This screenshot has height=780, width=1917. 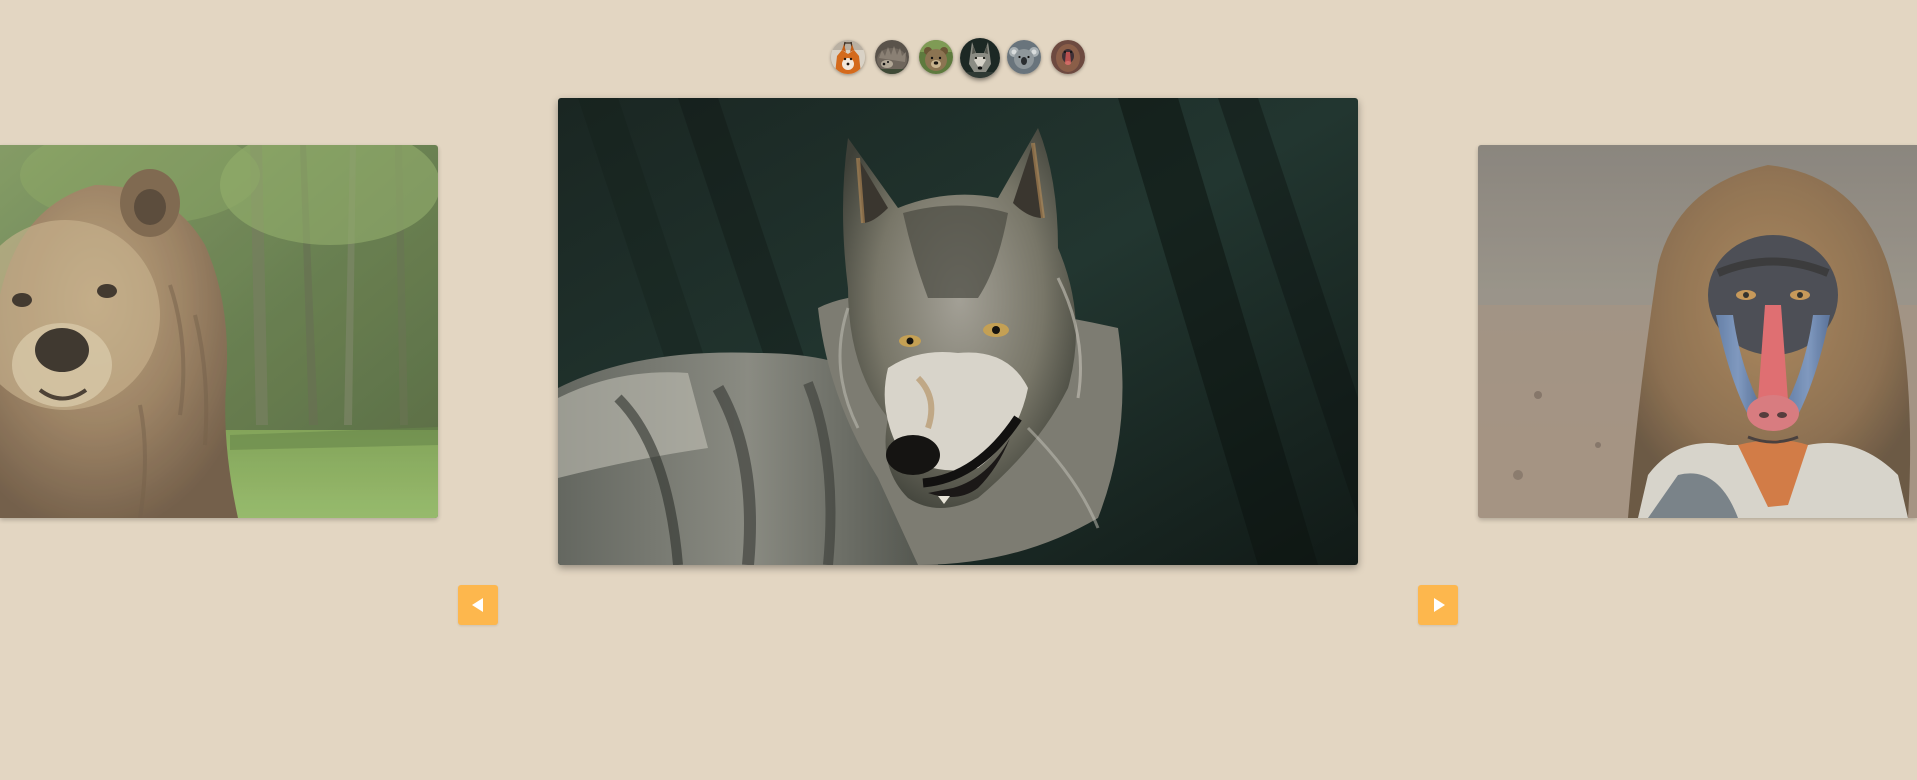 I want to click on hedgehog-thumbnail-icon, so click(x=892, y=57).